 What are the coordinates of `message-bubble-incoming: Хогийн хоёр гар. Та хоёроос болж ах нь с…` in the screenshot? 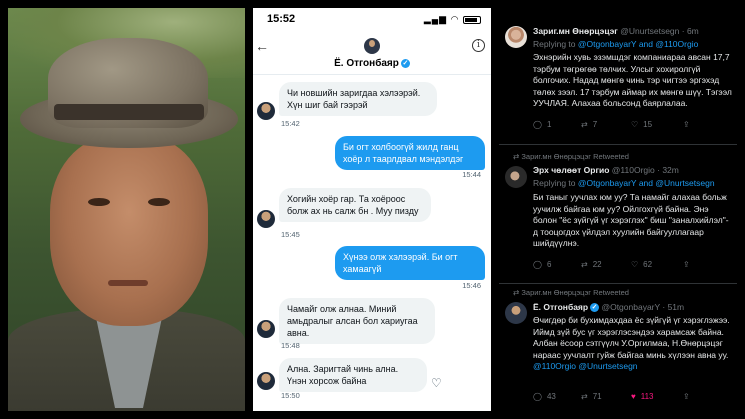 It's located at (355, 205).